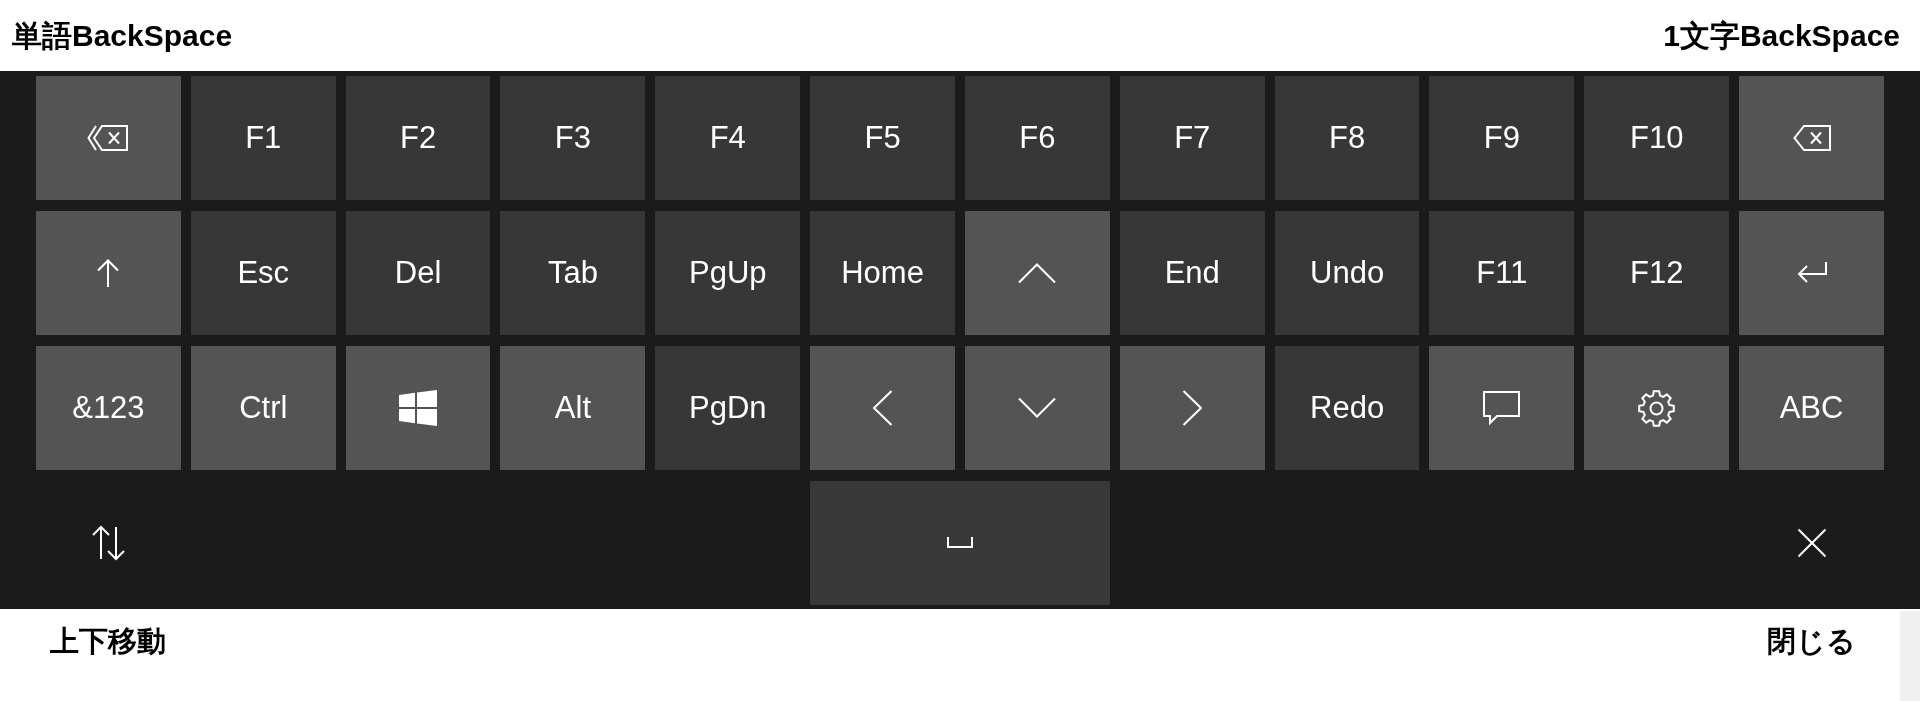  What do you see at coordinates (1347, 273) in the screenshot?
I see `keyboard-key: Undo` at bounding box center [1347, 273].